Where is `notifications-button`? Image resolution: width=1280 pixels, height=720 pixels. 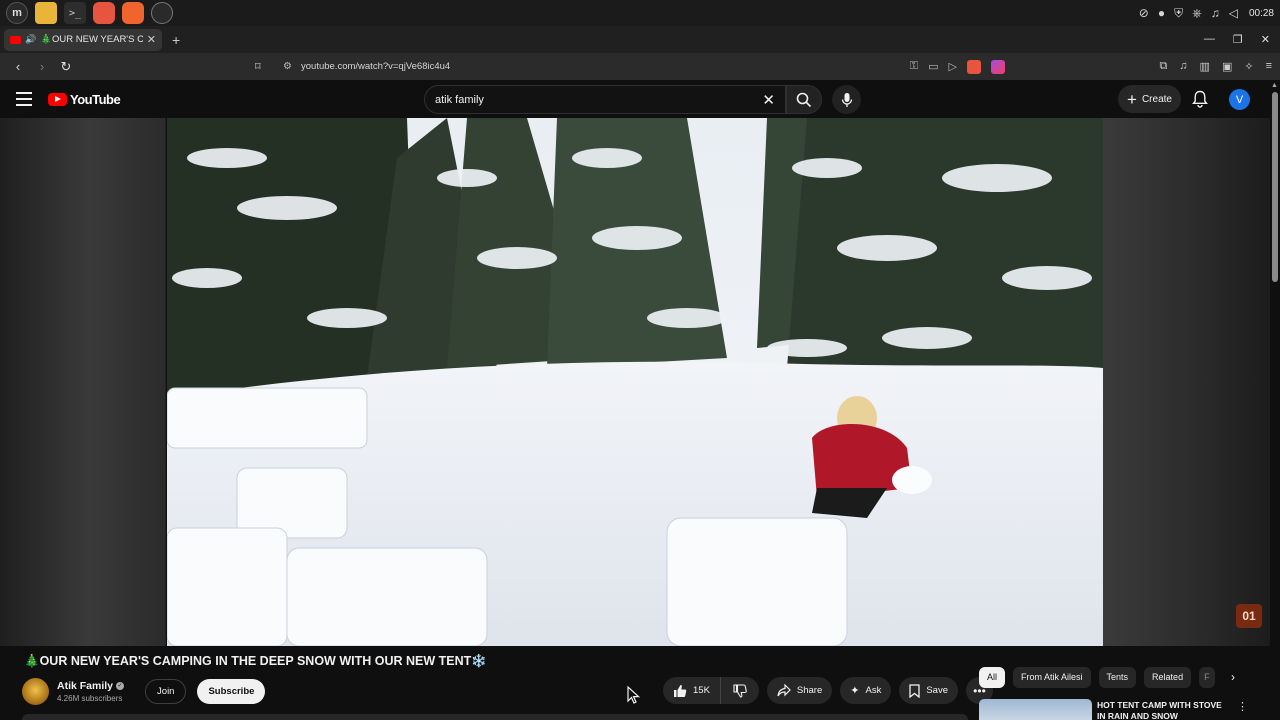 notifications-button is located at coordinates (1200, 101).